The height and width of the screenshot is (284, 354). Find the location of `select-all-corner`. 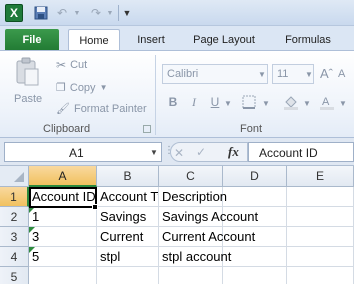

select-all-corner is located at coordinates (14, 176).